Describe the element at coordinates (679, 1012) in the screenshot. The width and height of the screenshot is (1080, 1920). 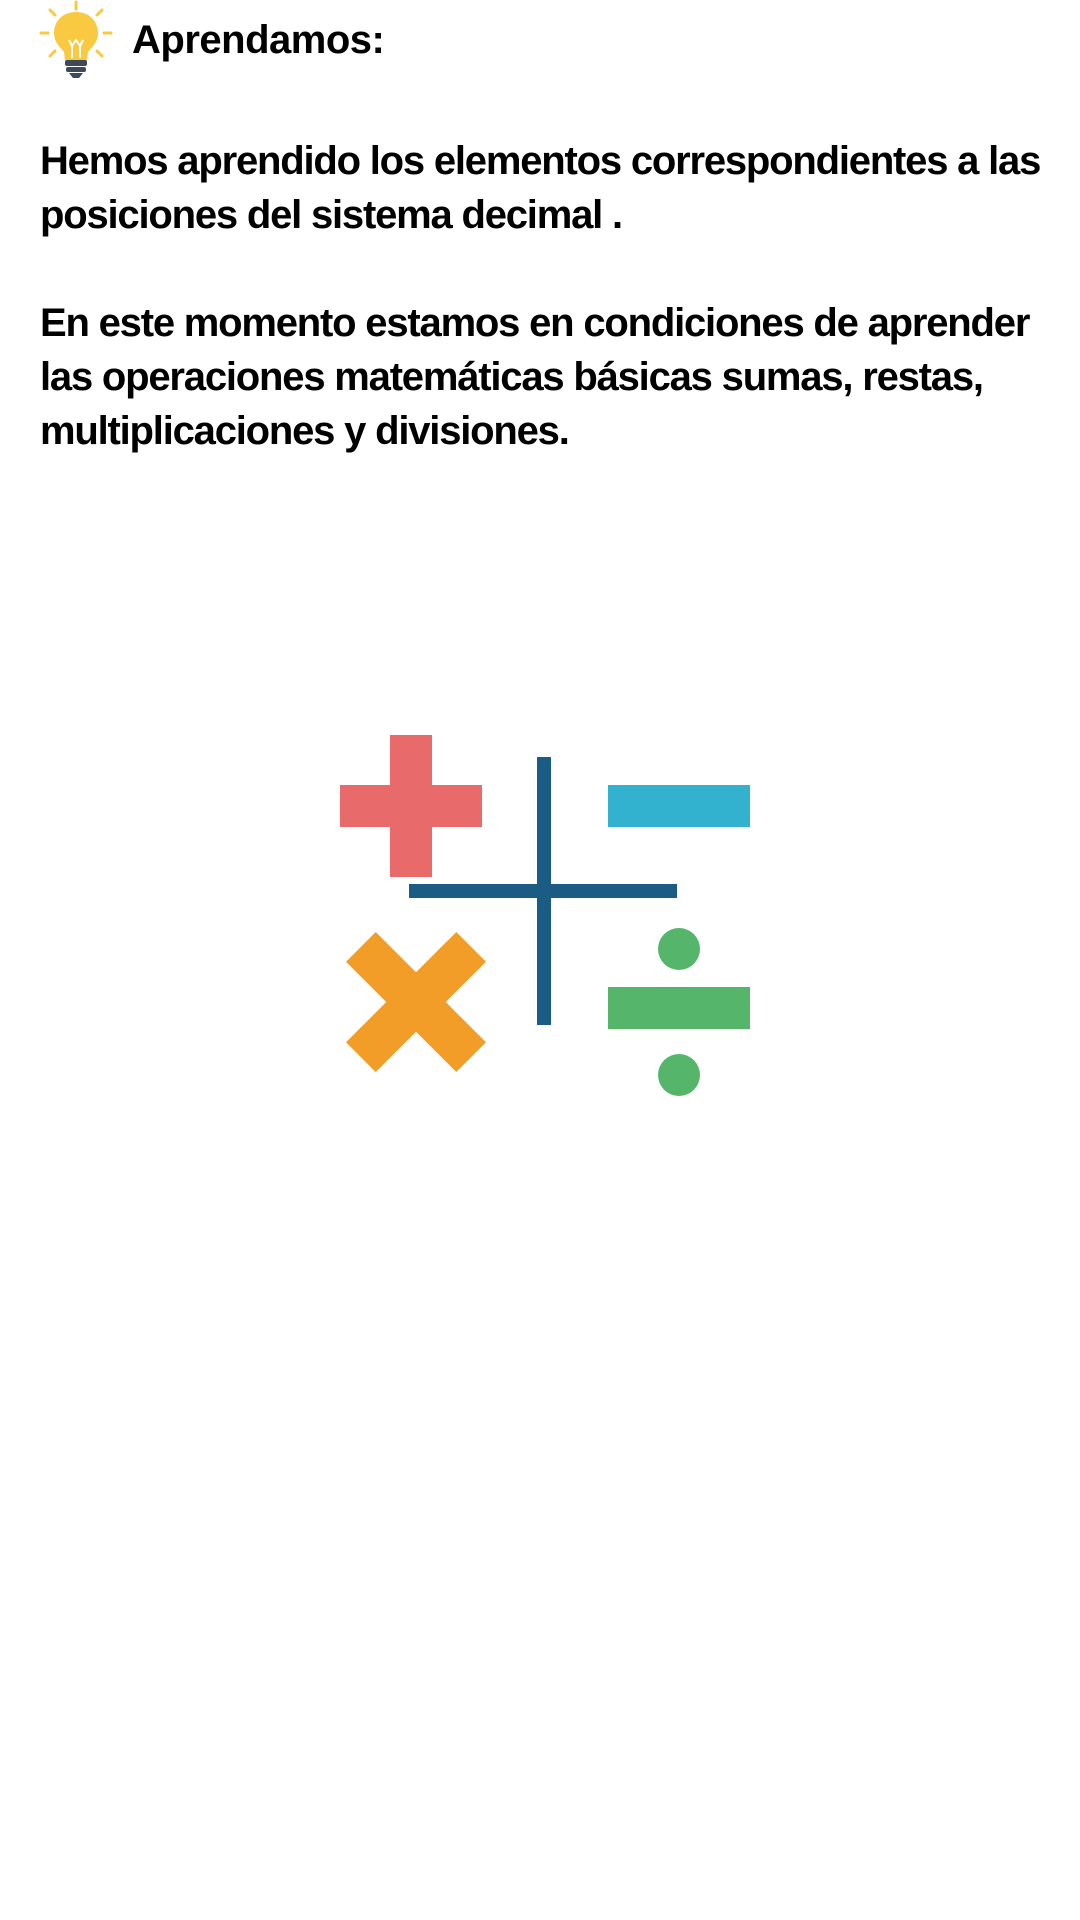
I see `divide-icon` at that location.